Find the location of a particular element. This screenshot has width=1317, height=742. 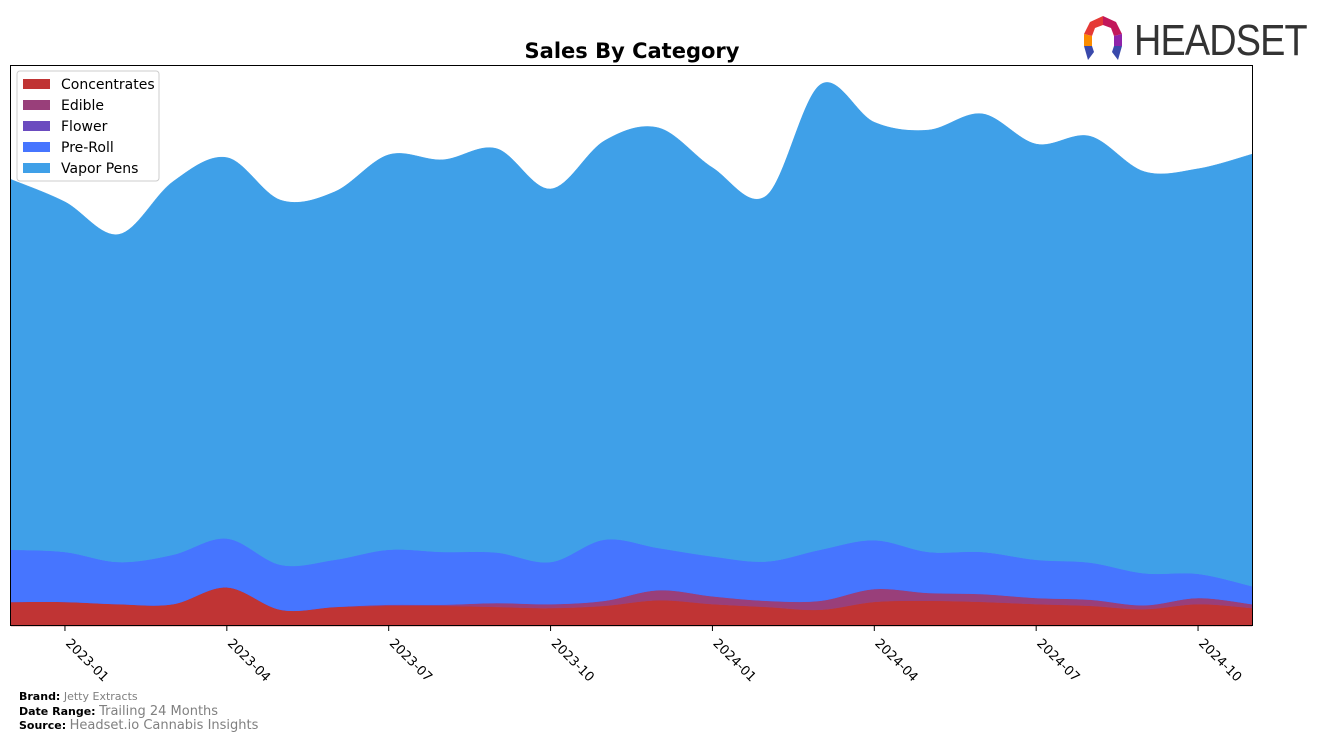

x-tick-label: 2023-07 is located at coordinates (410, 660).